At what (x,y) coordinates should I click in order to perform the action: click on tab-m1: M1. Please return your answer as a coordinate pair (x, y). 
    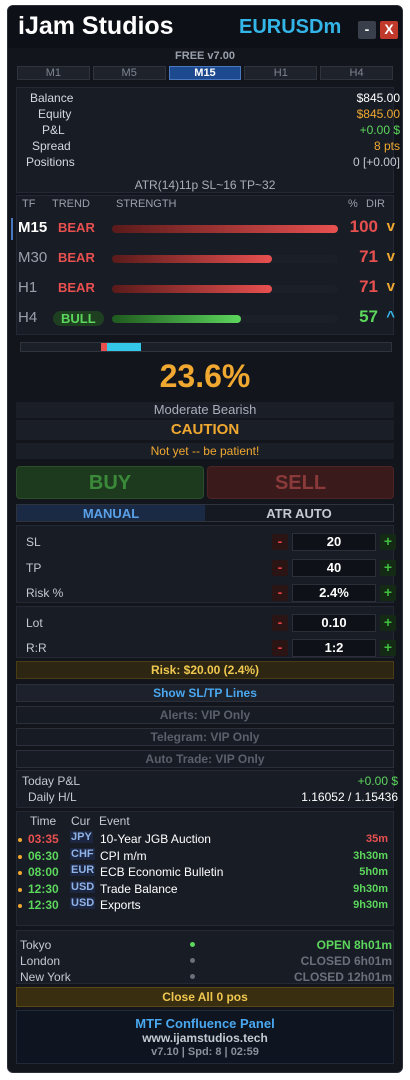
    Looking at the image, I should click on (53, 73).